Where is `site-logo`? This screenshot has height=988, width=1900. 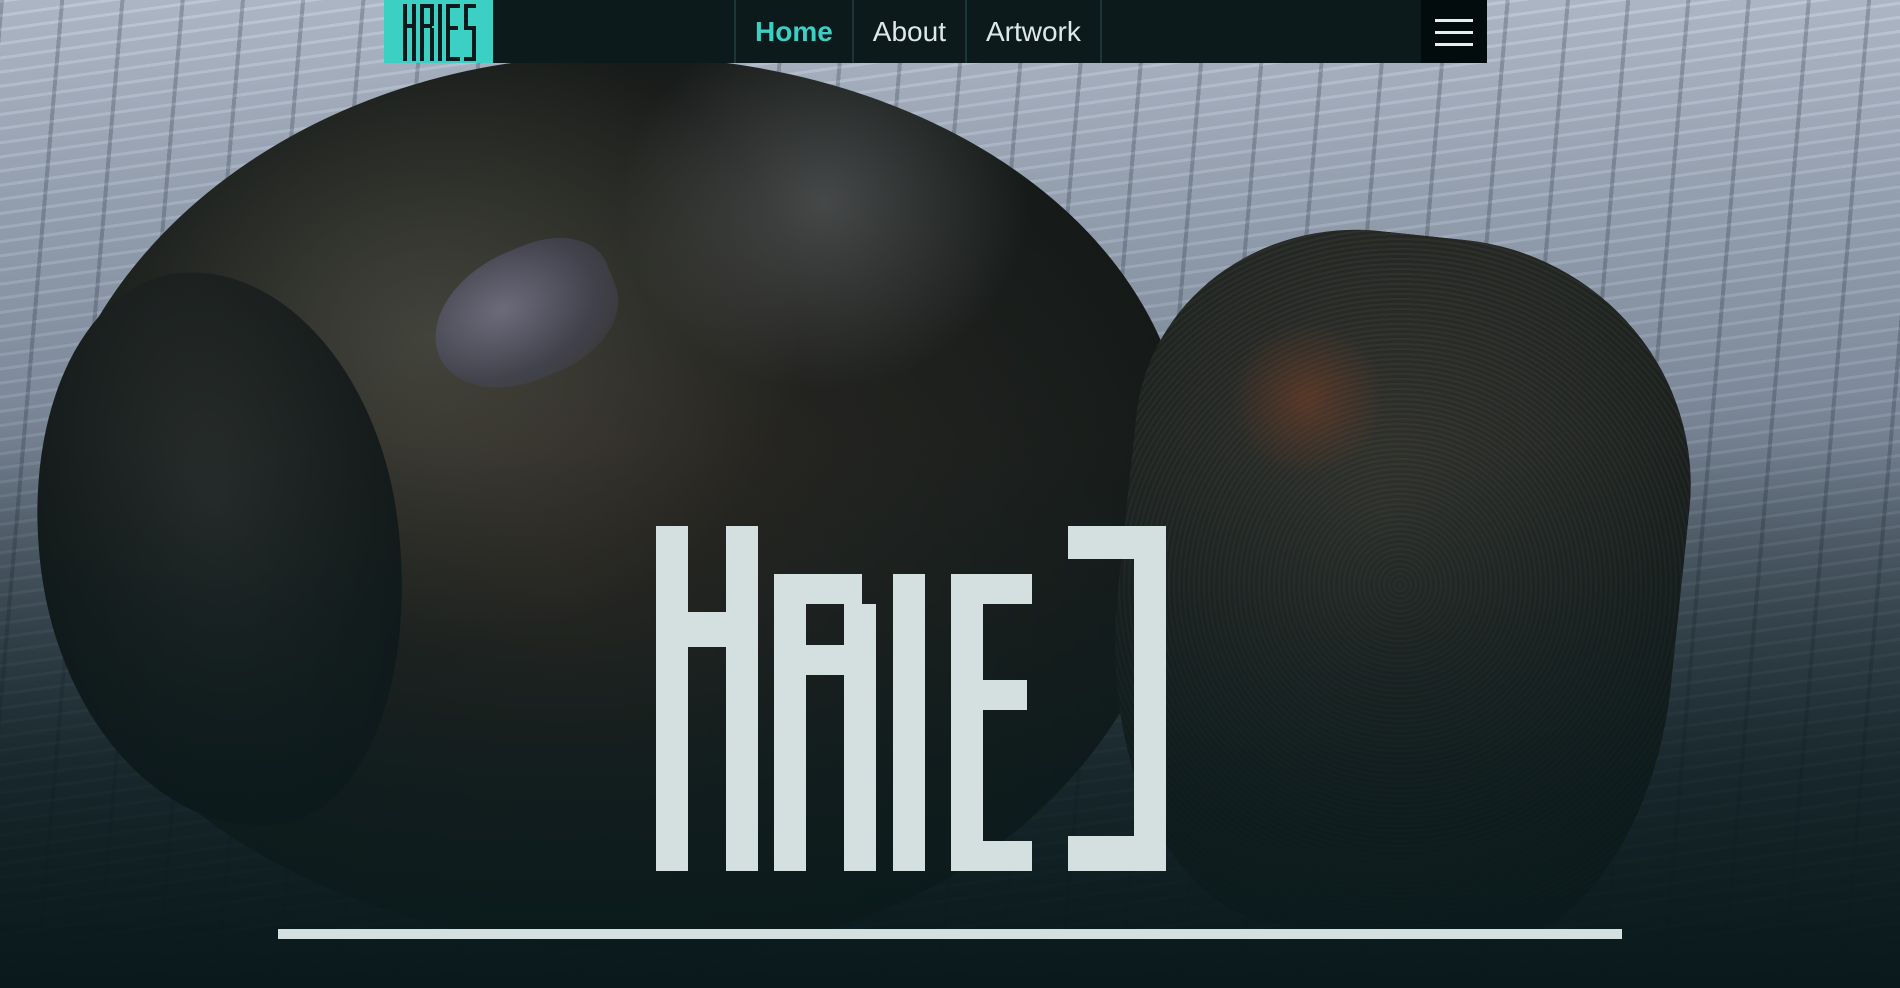
site-logo is located at coordinates (438, 31).